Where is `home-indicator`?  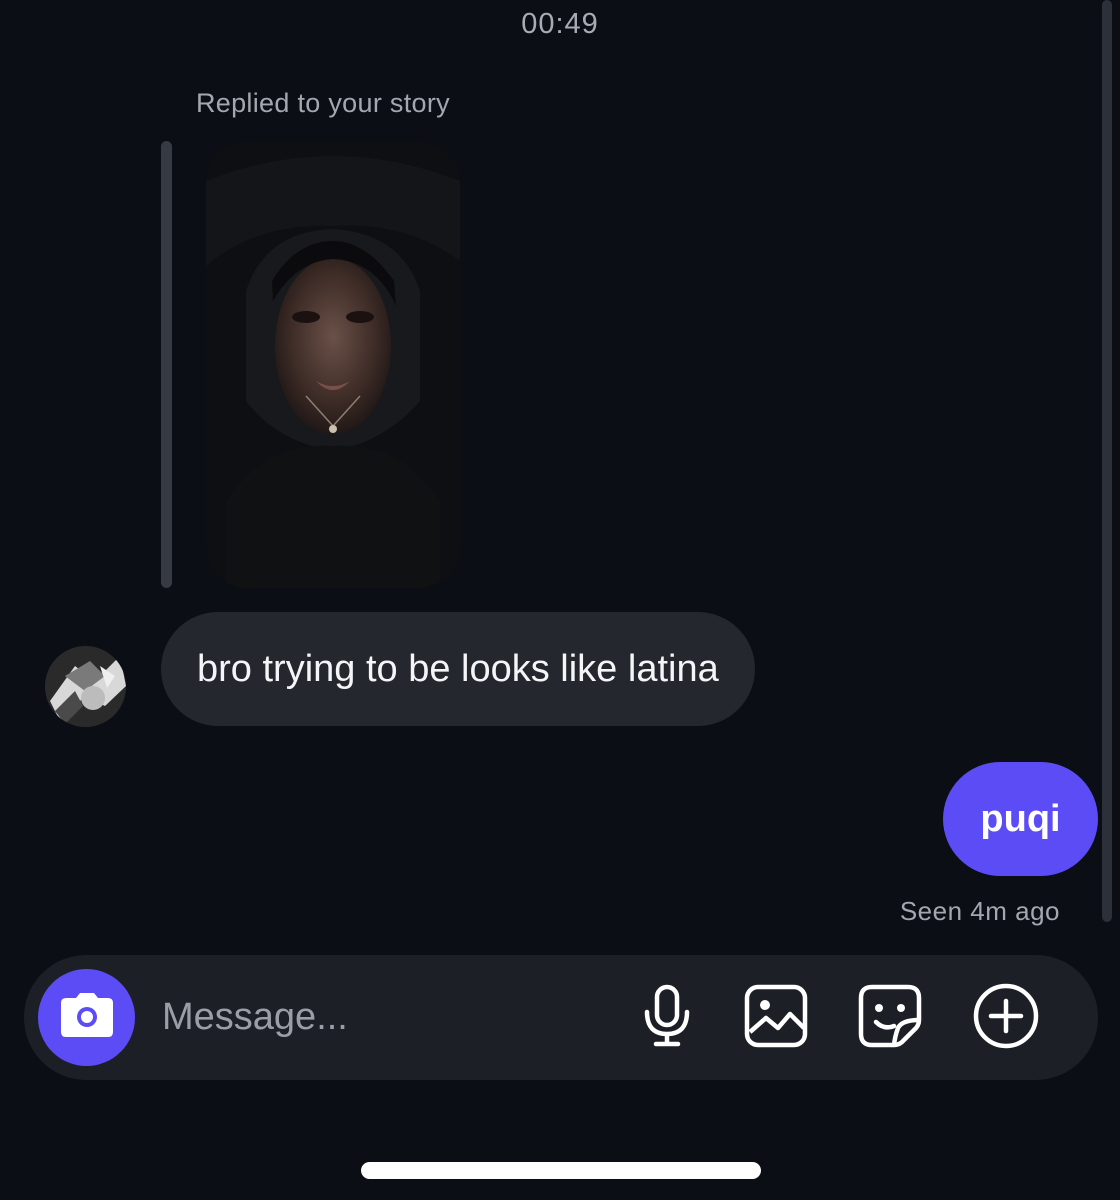
home-indicator is located at coordinates (561, 1170).